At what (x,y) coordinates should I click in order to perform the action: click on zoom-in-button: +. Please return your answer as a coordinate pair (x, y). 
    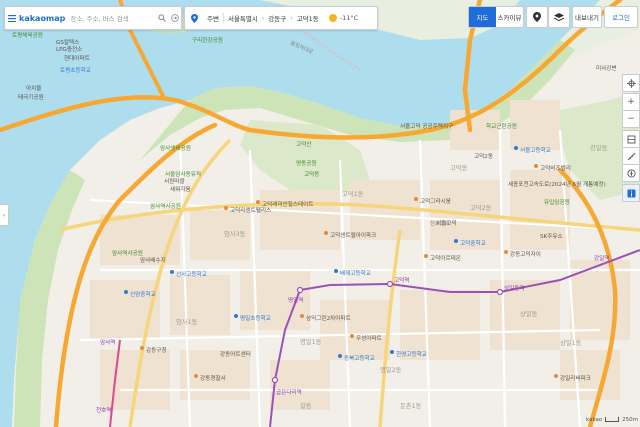
    Looking at the image, I should click on (631, 102).